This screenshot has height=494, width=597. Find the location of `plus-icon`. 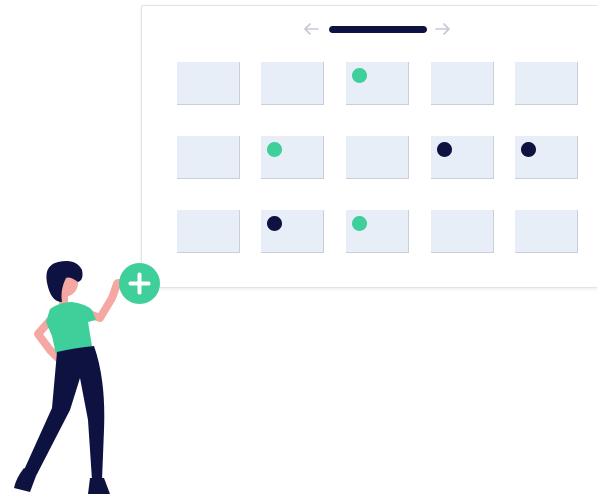

plus-icon is located at coordinates (139, 283).